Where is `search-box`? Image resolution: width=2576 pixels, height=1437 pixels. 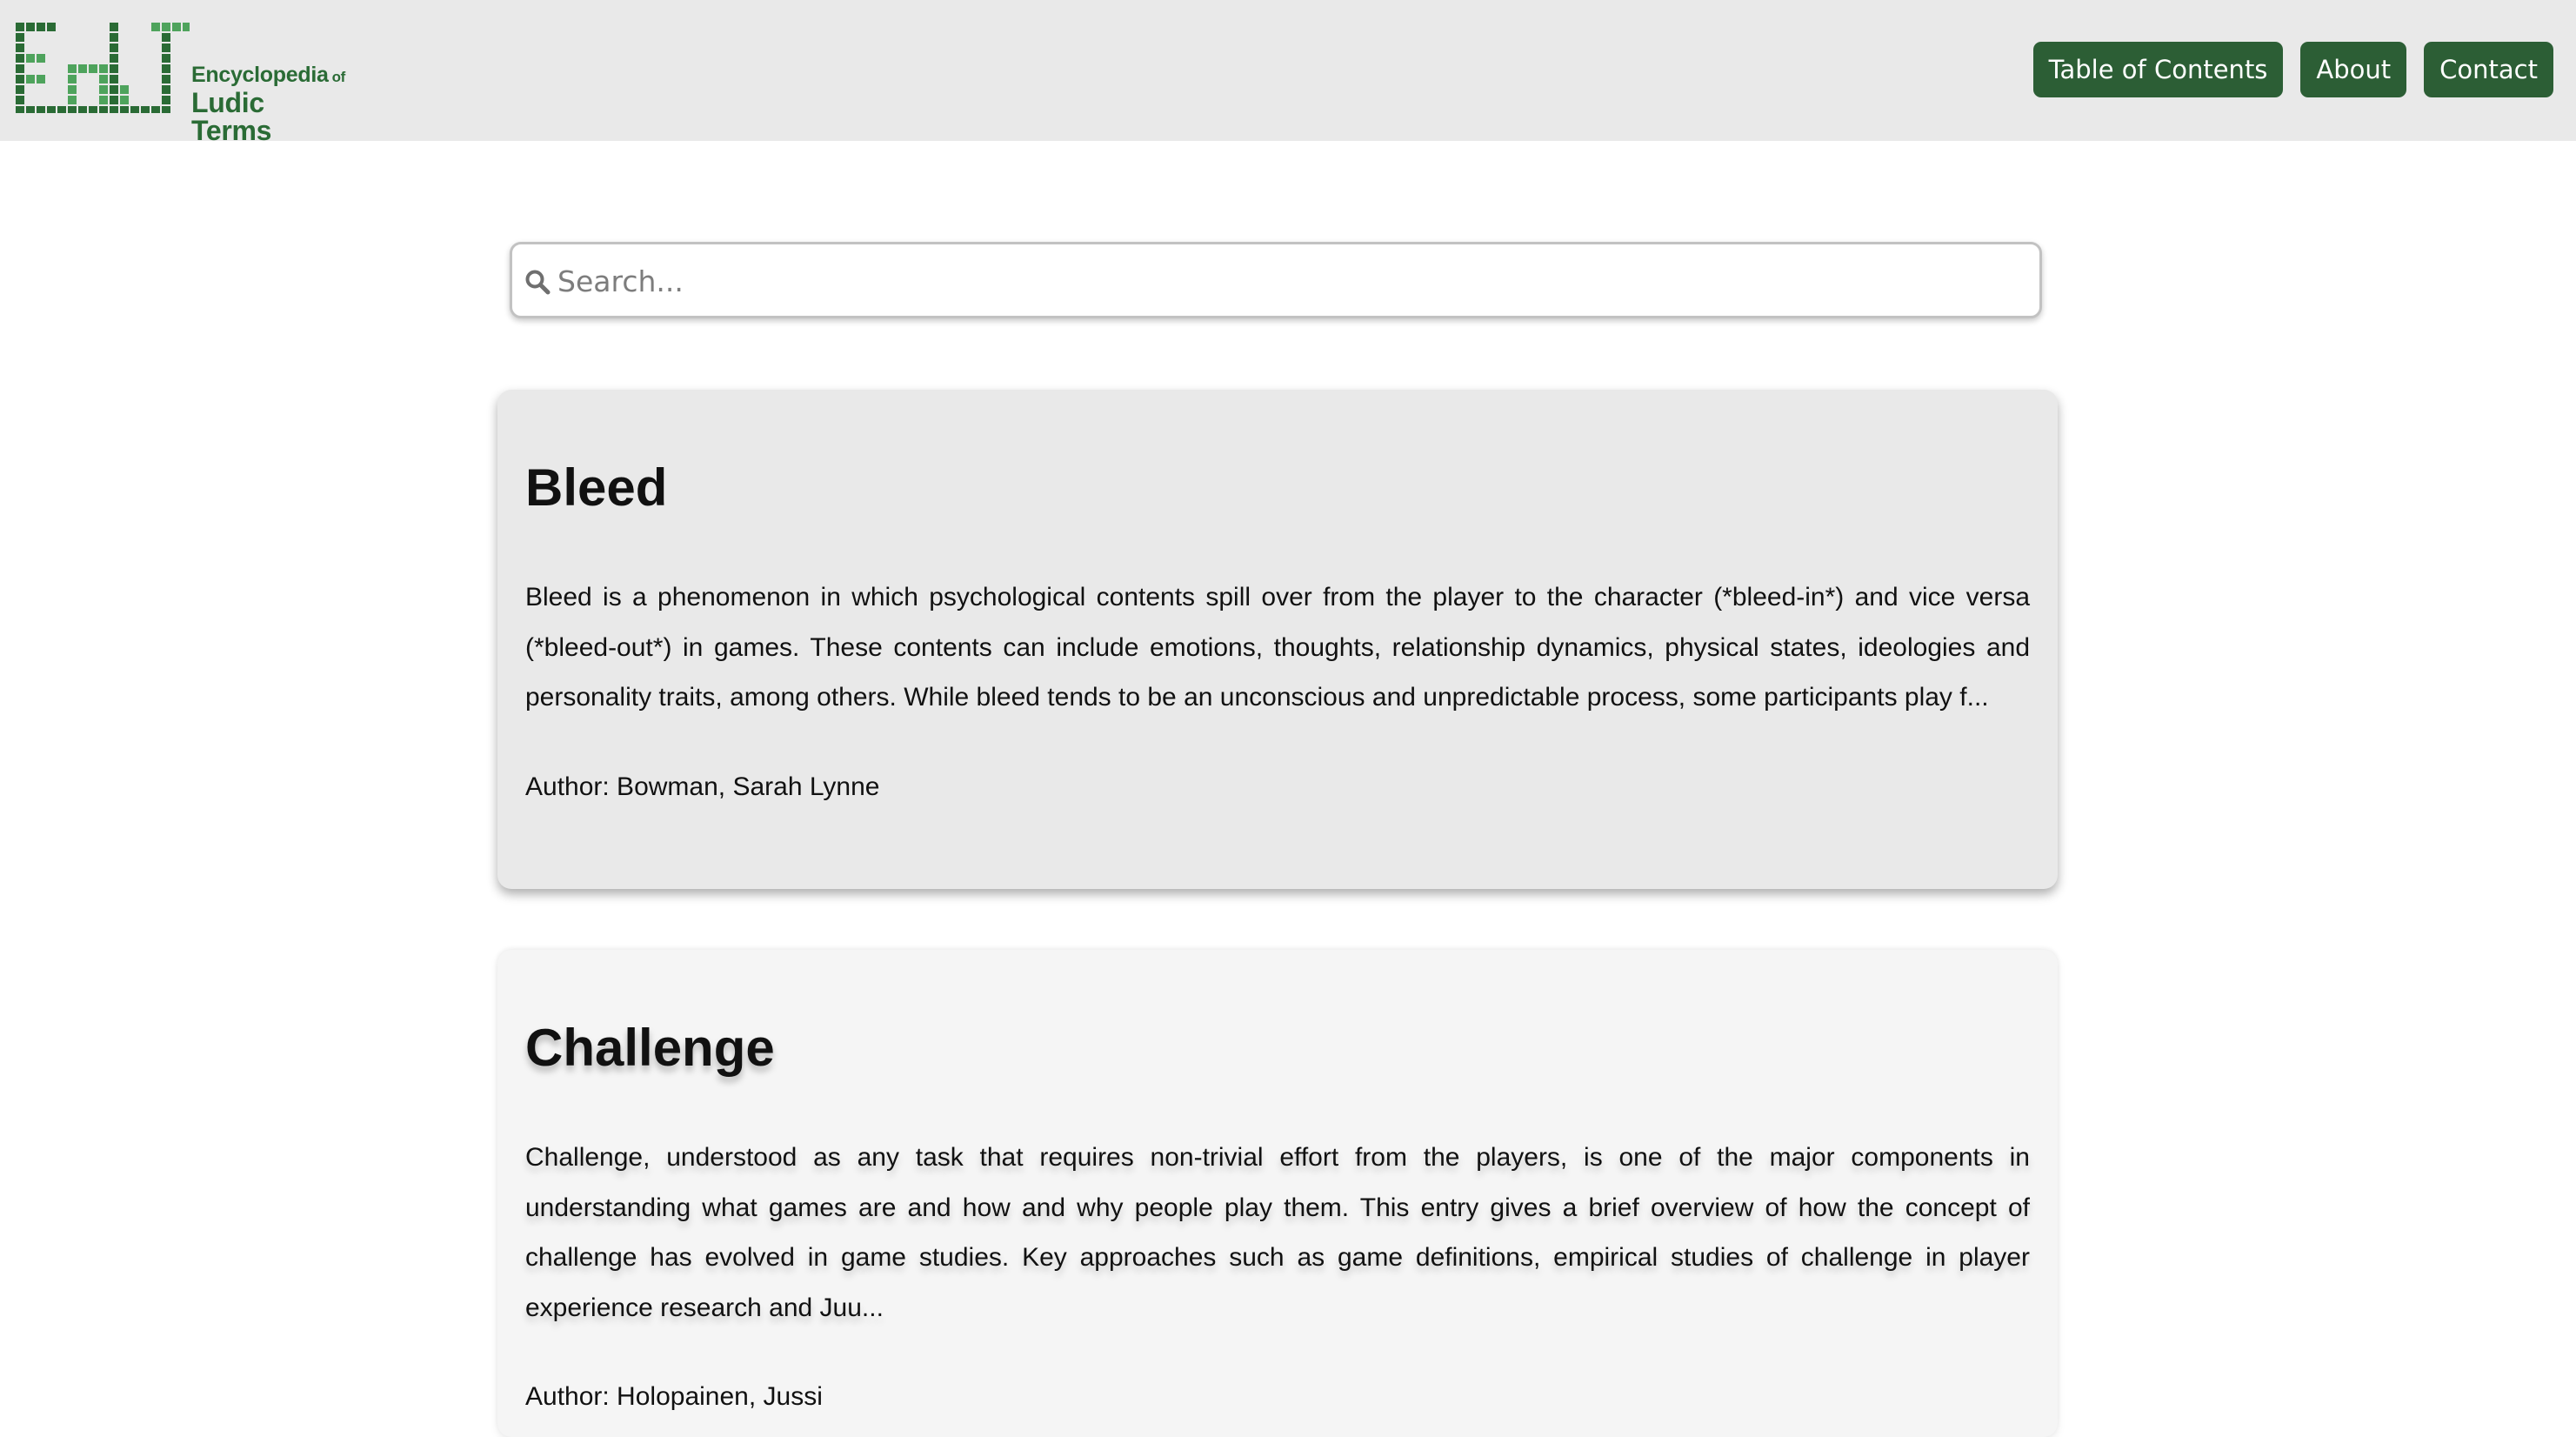 search-box is located at coordinates (1276, 280).